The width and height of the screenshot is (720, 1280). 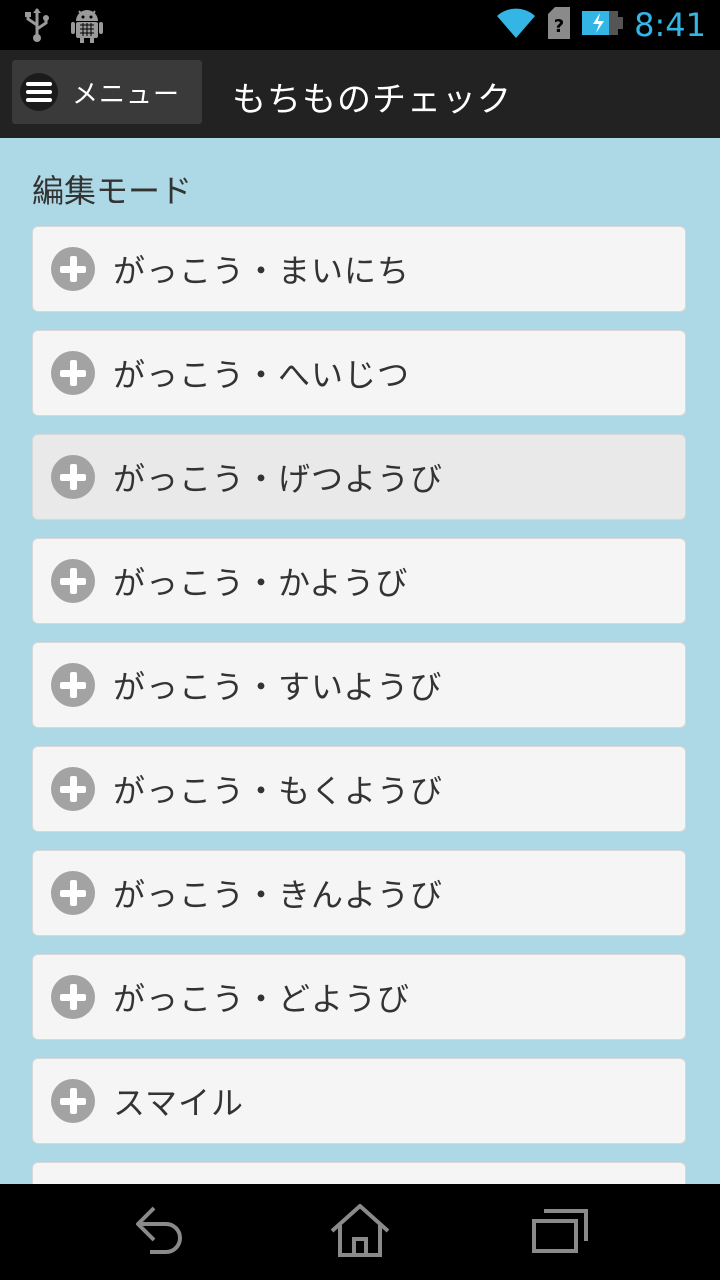 What do you see at coordinates (278, 895) in the screenshot?
I see `list-item-label: がっこう・きんようび` at bounding box center [278, 895].